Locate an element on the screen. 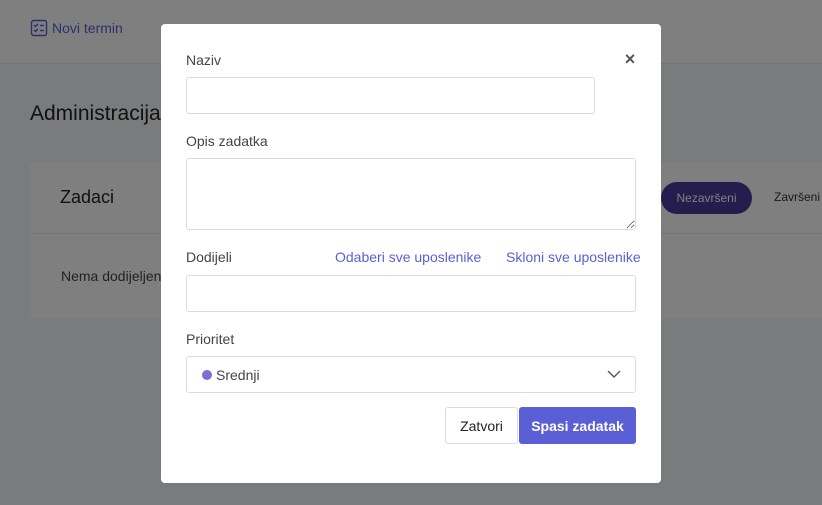 The image size is (822, 505). priority-label: Prioritet is located at coordinates (210, 339).